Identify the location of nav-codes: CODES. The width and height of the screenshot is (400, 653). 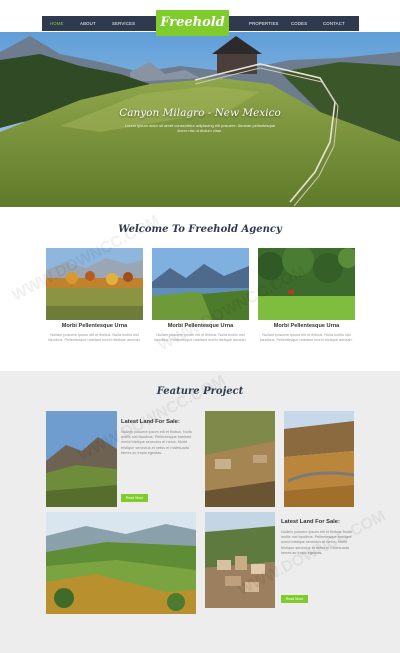
(299, 23).